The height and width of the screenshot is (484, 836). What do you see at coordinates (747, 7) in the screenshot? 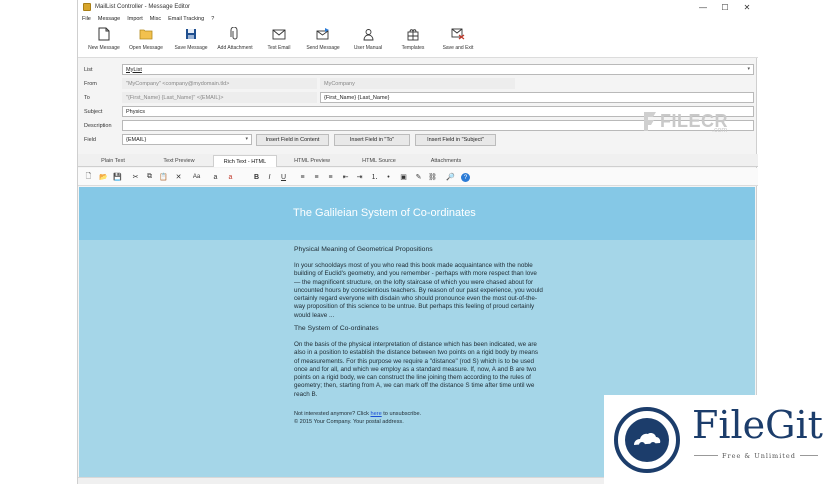
I see `close-button: ✕` at bounding box center [747, 7].